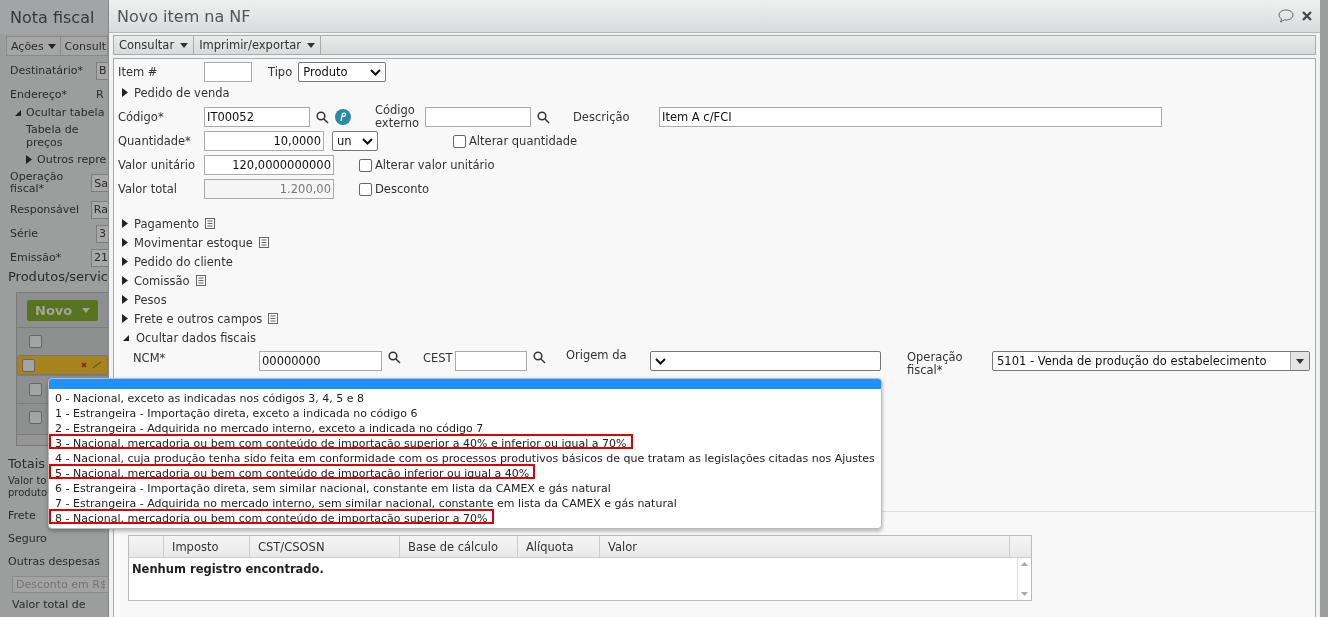  Describe the element at coordinates (36, 257) in the screenshot. I see `field-label: Emissão*` at that location.